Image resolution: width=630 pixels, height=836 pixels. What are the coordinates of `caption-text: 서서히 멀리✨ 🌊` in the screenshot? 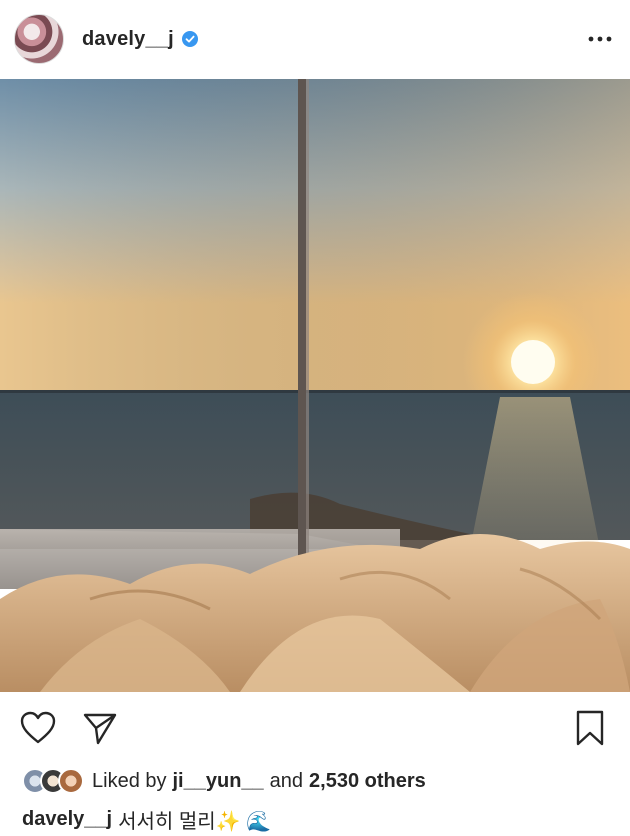 It's located at (194, 821).